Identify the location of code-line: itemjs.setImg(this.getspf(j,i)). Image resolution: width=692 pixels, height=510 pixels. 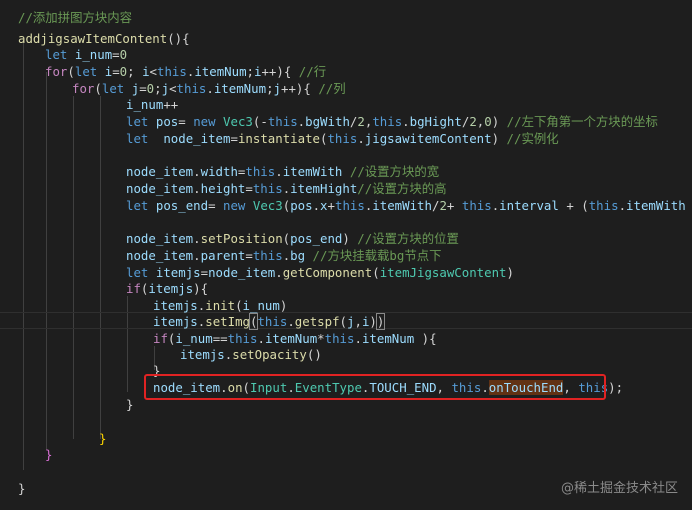
(269, 321).